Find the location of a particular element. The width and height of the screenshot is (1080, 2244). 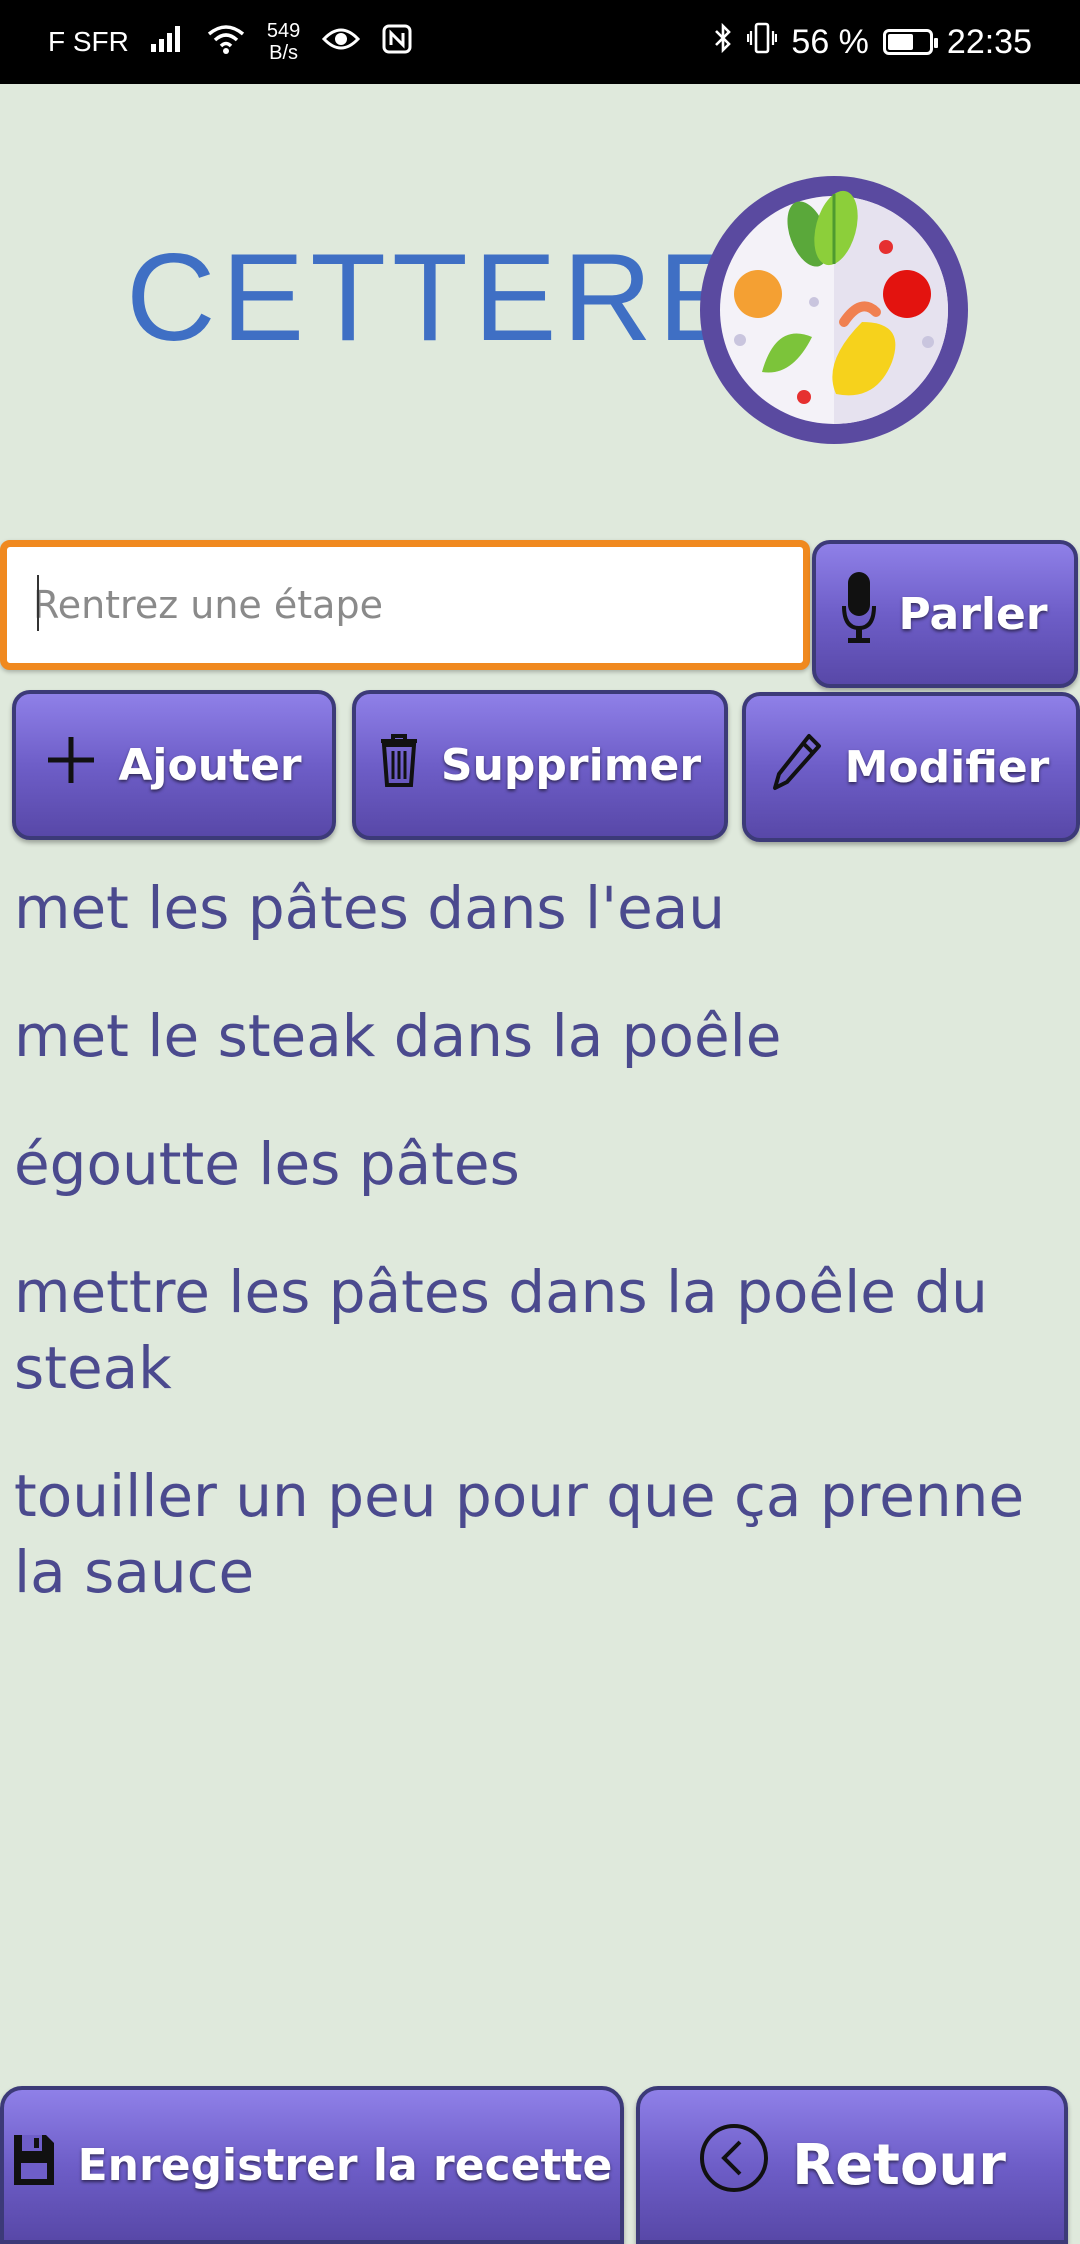

edit-step-button: Modifier is located at coordinates (911, 767).